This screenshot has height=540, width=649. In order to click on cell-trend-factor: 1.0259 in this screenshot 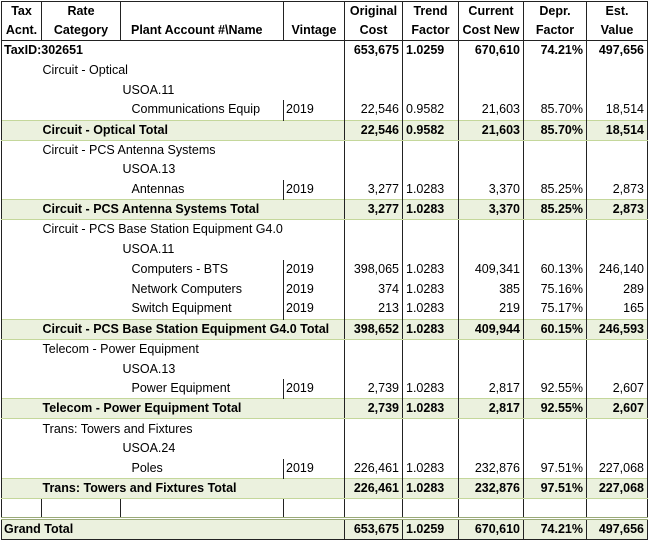, I will do `click(430, 528)`.